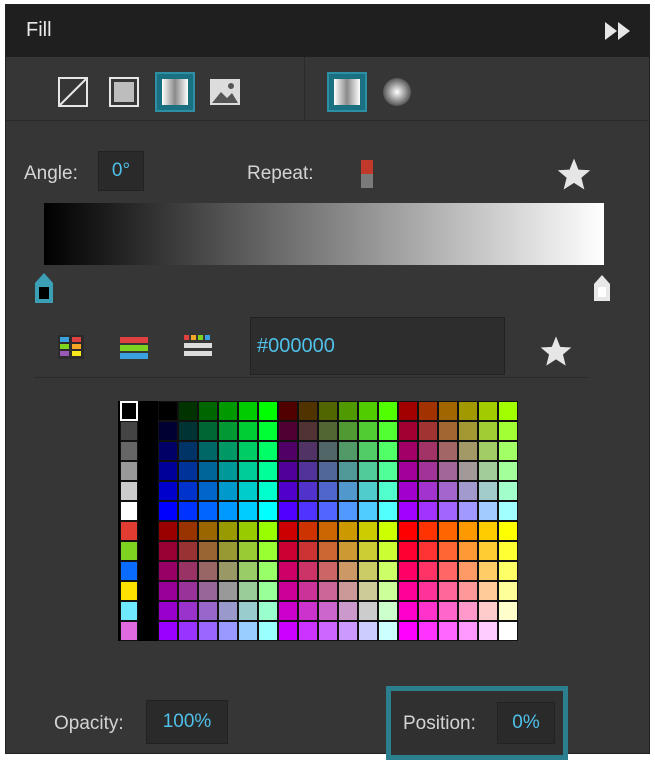 Image resolution: width=655 pixels, height=760 pixels. Describe the element at coordinates (526, 723) in the screenshot. I see `position-input: 0%` at that location.